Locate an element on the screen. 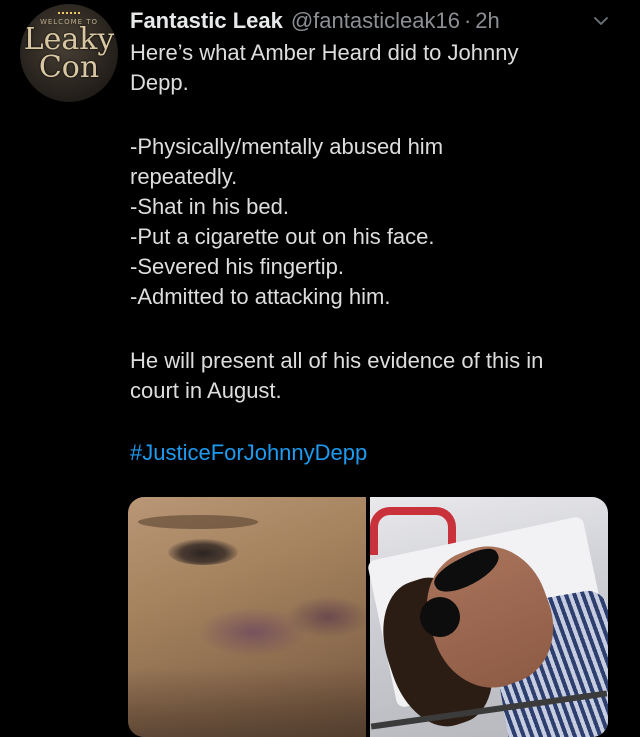 This screenshot has height=737, width=640. author-handle: @fantasticleak16 is located at coordinates (375, 21).